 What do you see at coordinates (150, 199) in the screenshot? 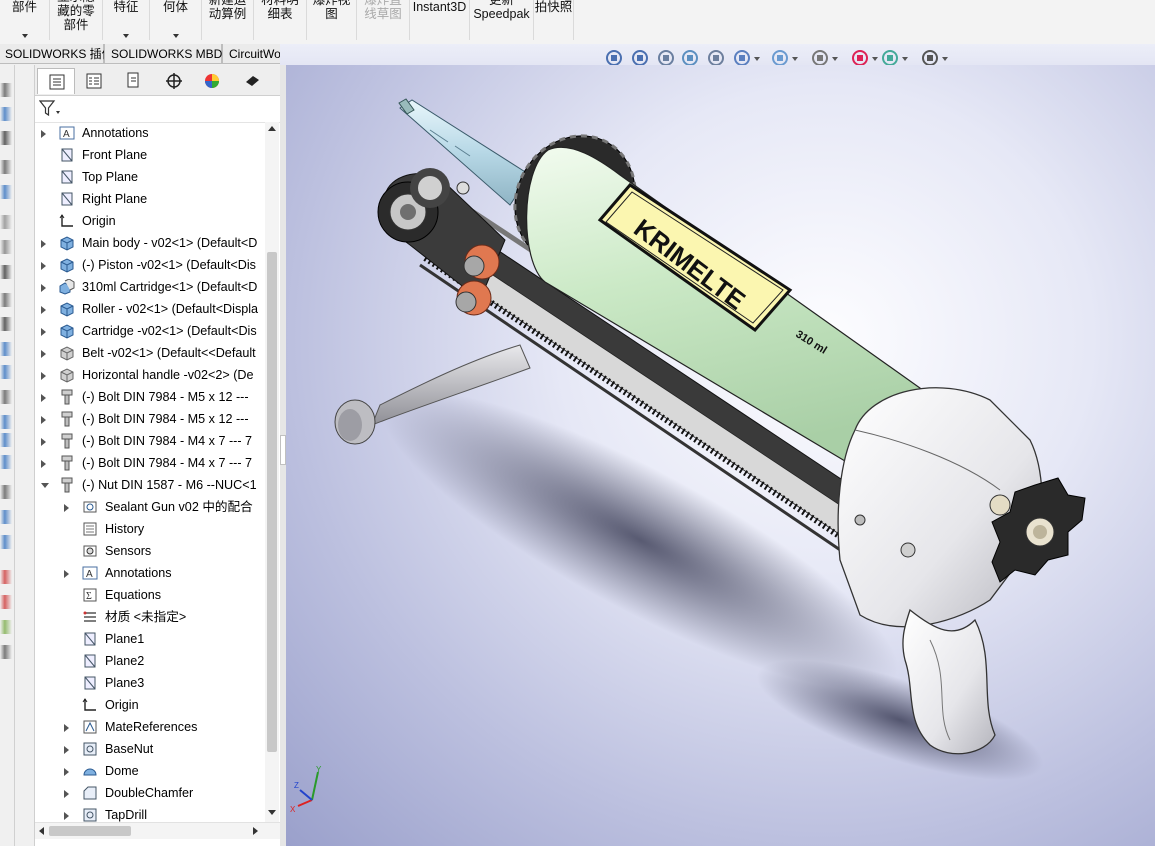
I see `tree-item: Right Plane` at bounding box center [150, 199].